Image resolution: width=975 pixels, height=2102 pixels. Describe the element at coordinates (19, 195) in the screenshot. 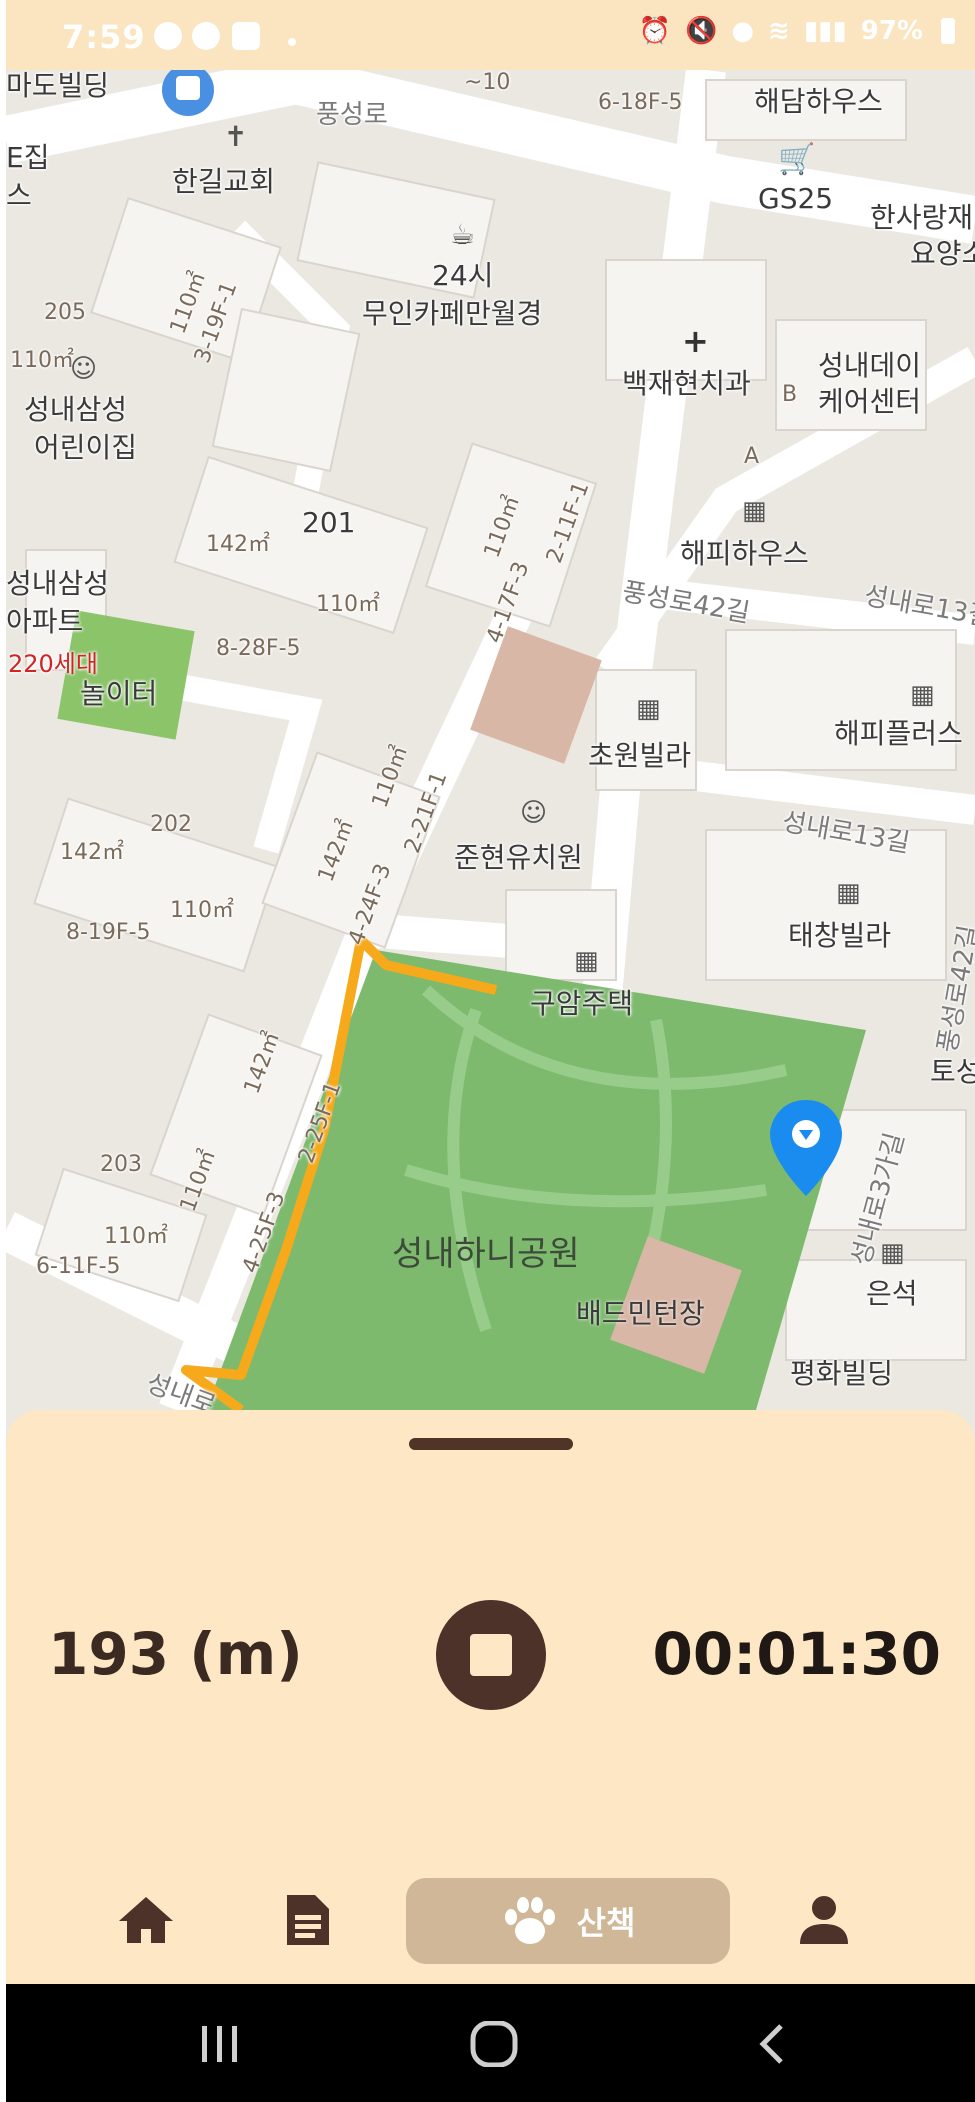

I see `map-label: 스` at that location.